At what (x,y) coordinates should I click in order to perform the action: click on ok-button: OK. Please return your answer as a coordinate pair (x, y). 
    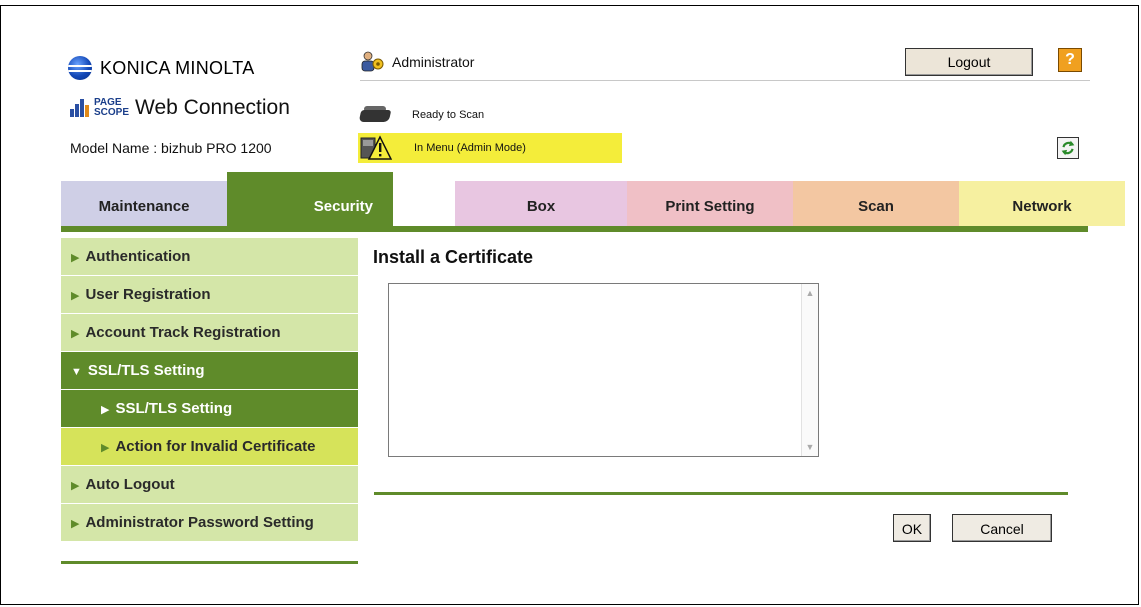
    Looking at the image, I should click on (912, 528).